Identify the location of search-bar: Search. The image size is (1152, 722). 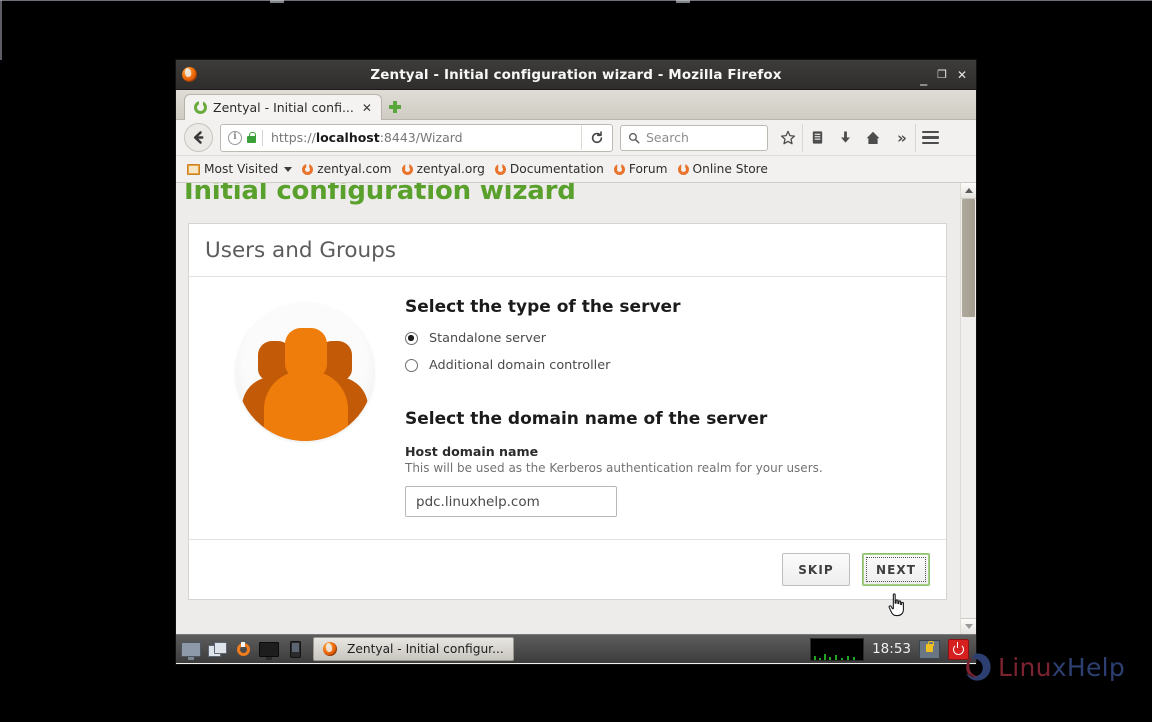
(694, 137).